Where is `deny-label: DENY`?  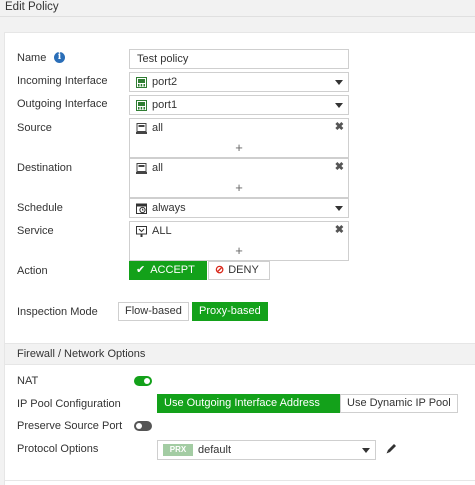 deny-label: DENY is located at coordinates (243, 270).